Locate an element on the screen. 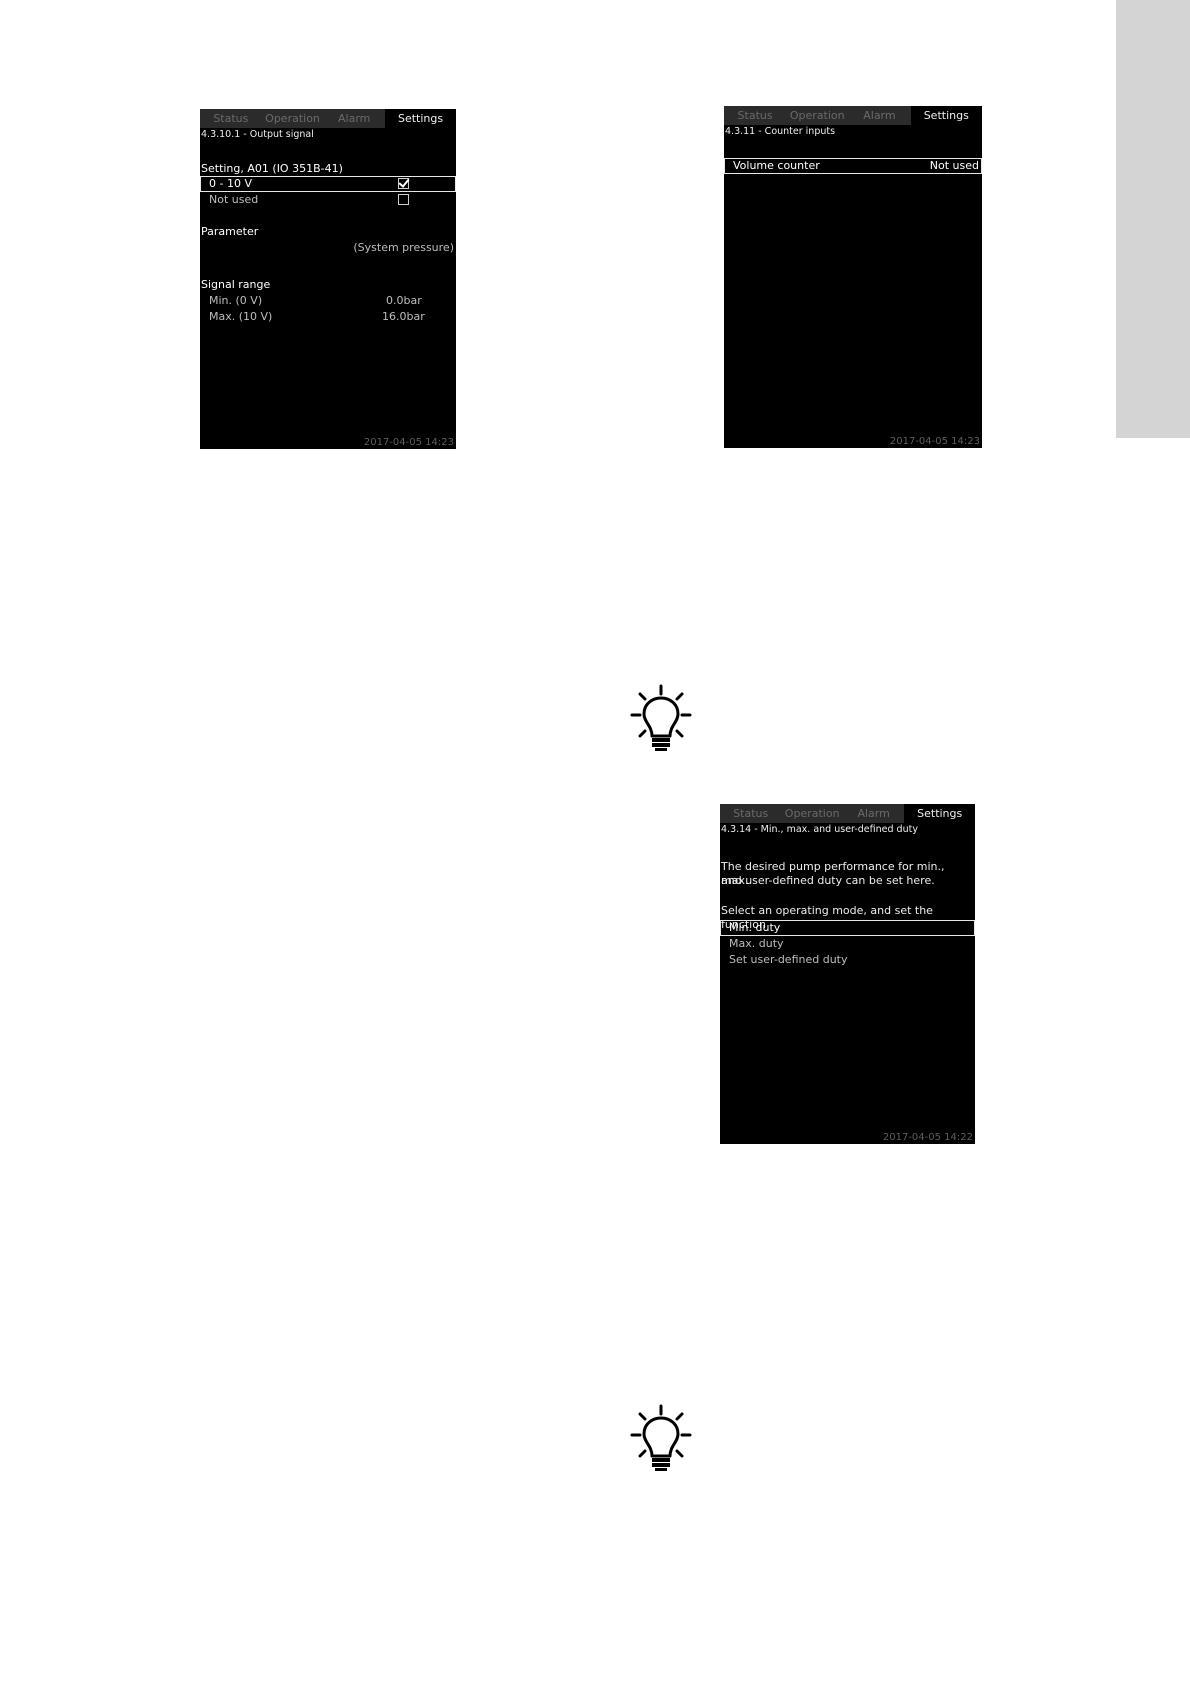  option-0-10v: 0 - 10 V is located at coordinates (328, 184).